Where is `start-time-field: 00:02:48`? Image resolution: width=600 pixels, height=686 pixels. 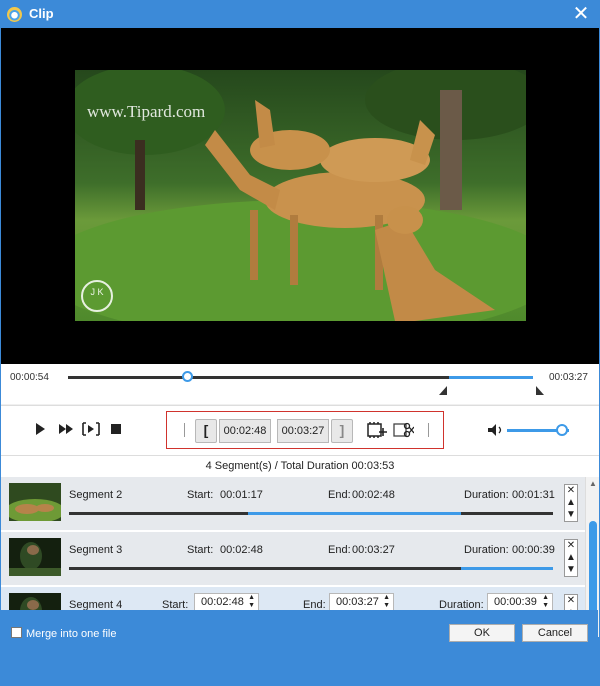
start-time-field: 00:02:48 is located at coordinates (245, 431).